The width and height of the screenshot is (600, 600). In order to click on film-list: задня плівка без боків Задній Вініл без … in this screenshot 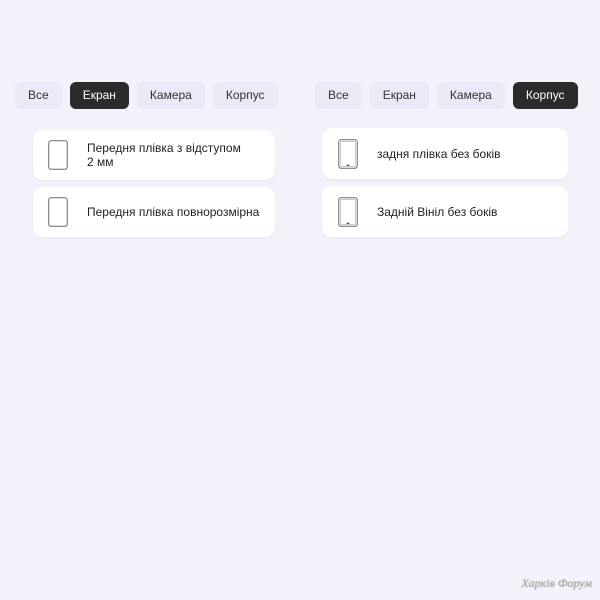, I will do `click(445, 182)`.